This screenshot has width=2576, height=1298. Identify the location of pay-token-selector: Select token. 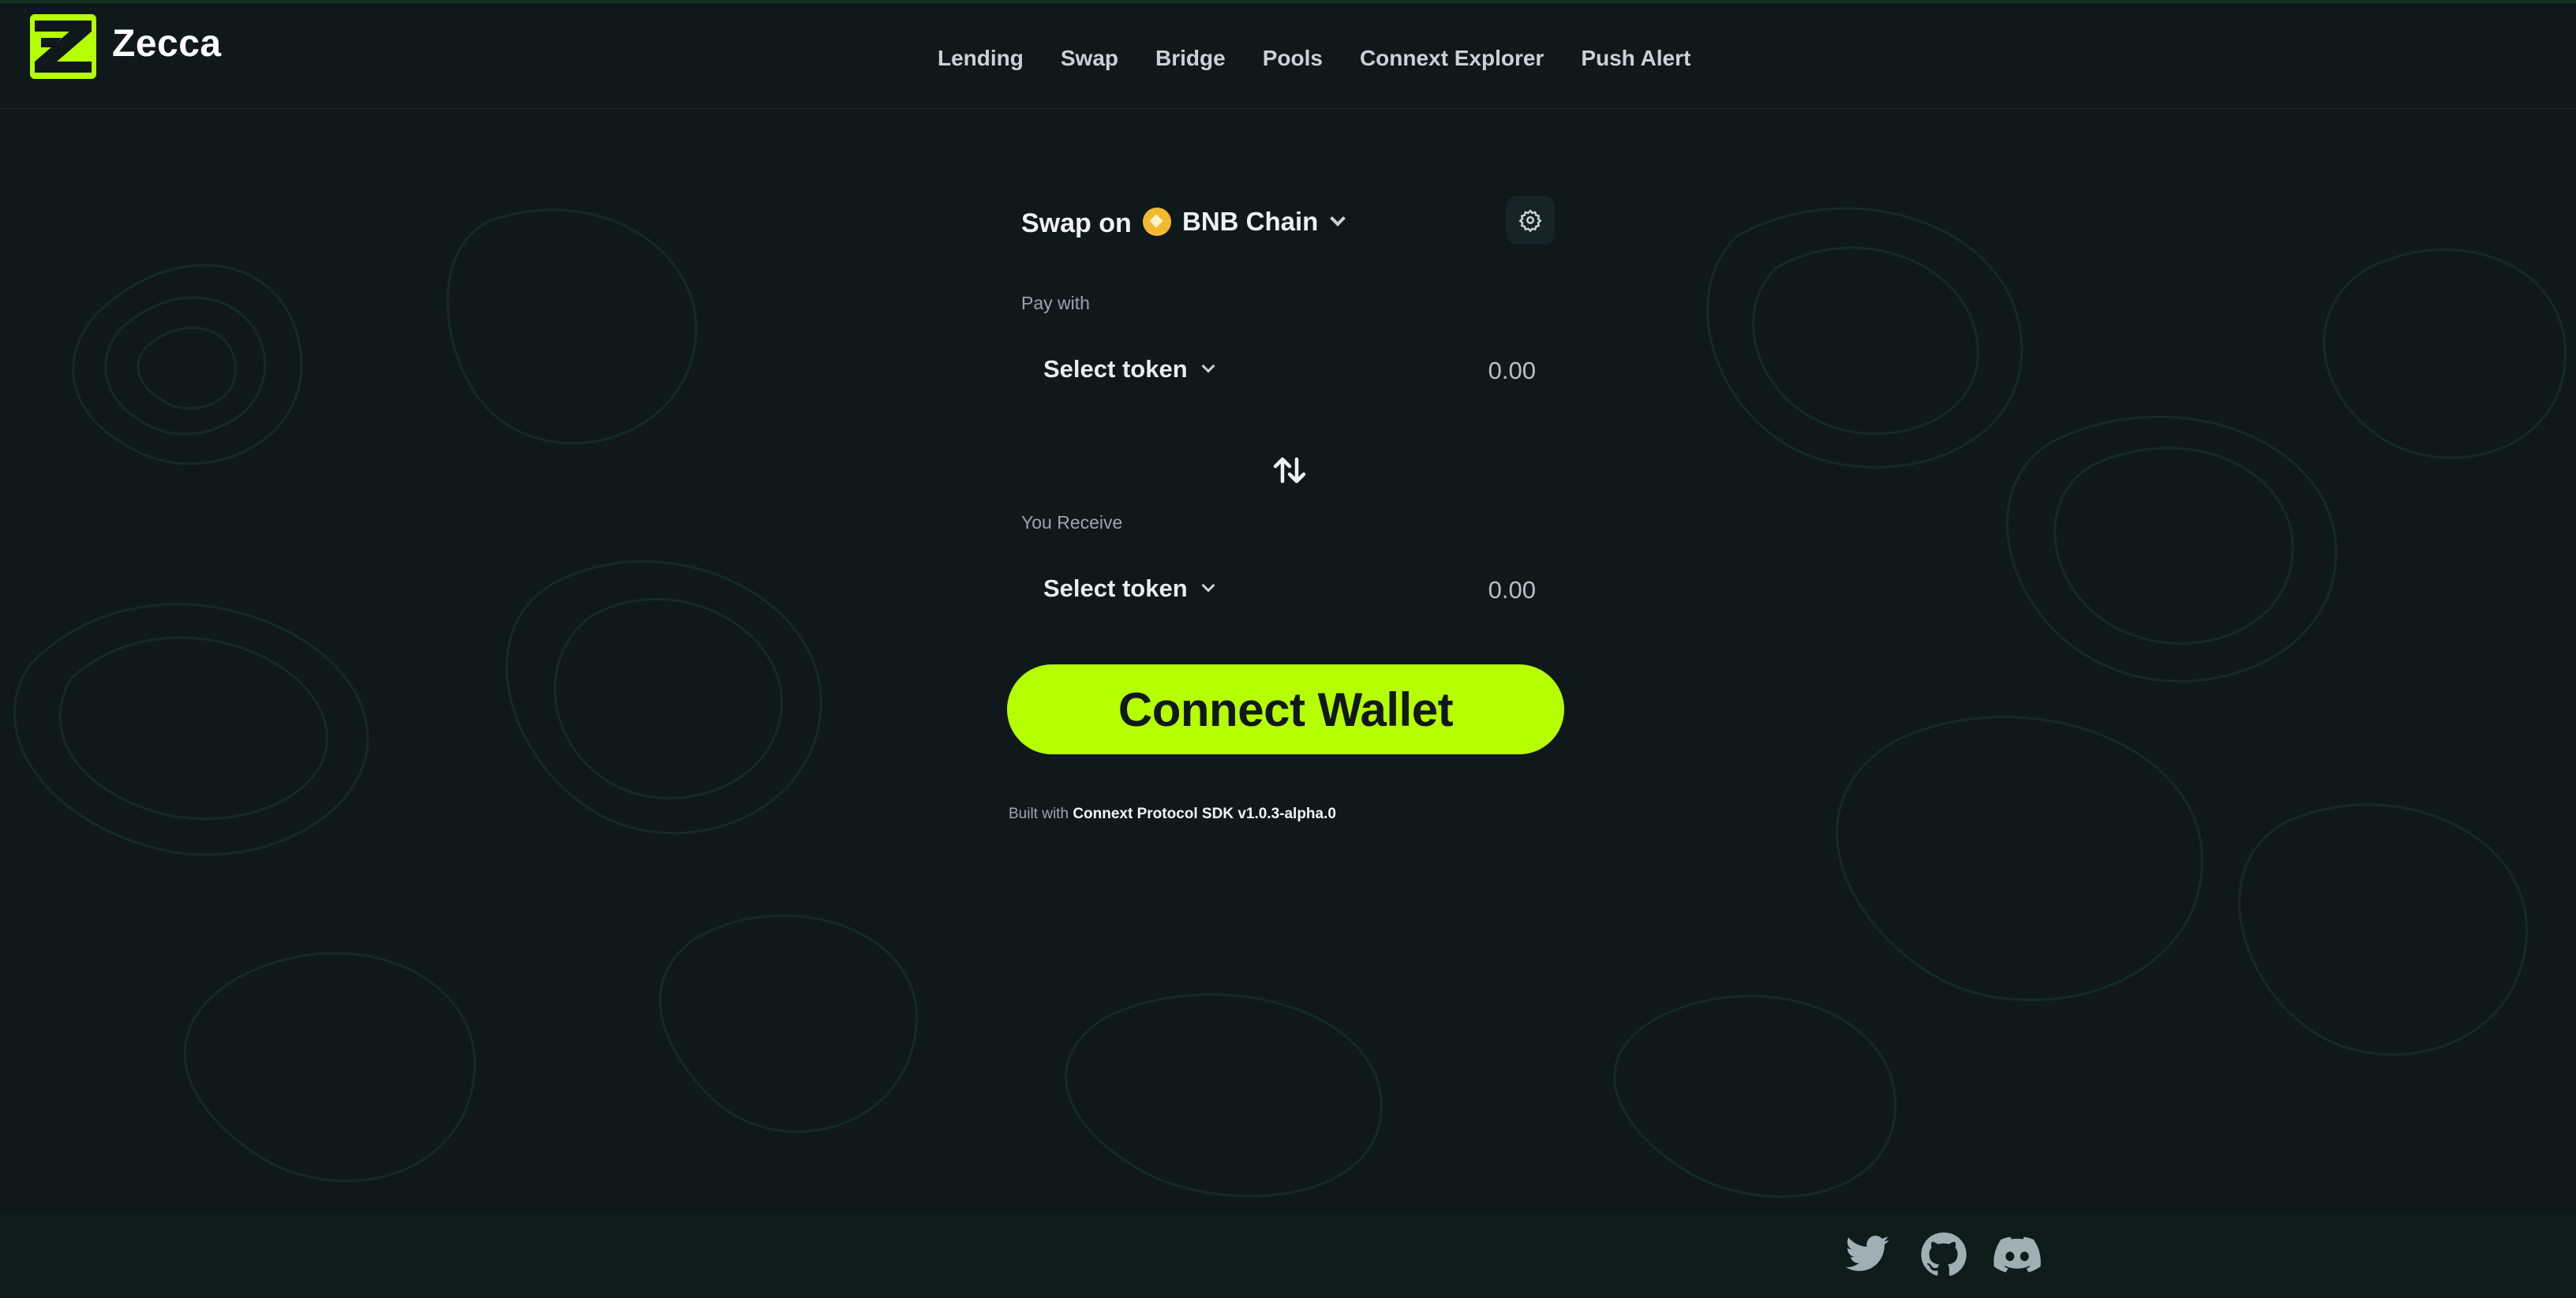
(1129, 369).